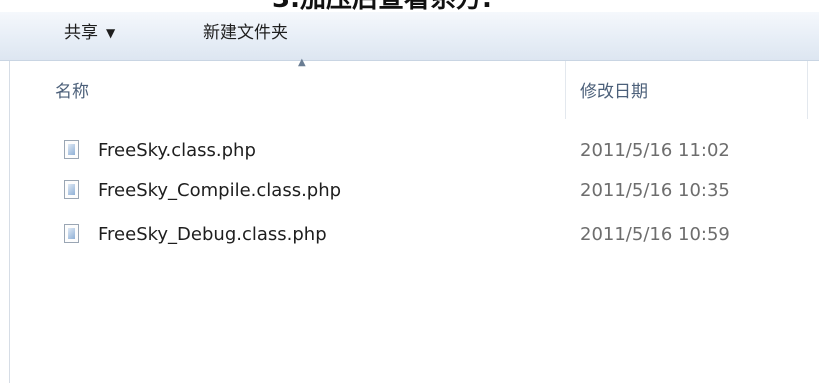 This screenshot has width=819, height=383. Describe the element at coordinates (111, 33) in the screenshot. I see `chevron-down-icon: ▼` at that location.